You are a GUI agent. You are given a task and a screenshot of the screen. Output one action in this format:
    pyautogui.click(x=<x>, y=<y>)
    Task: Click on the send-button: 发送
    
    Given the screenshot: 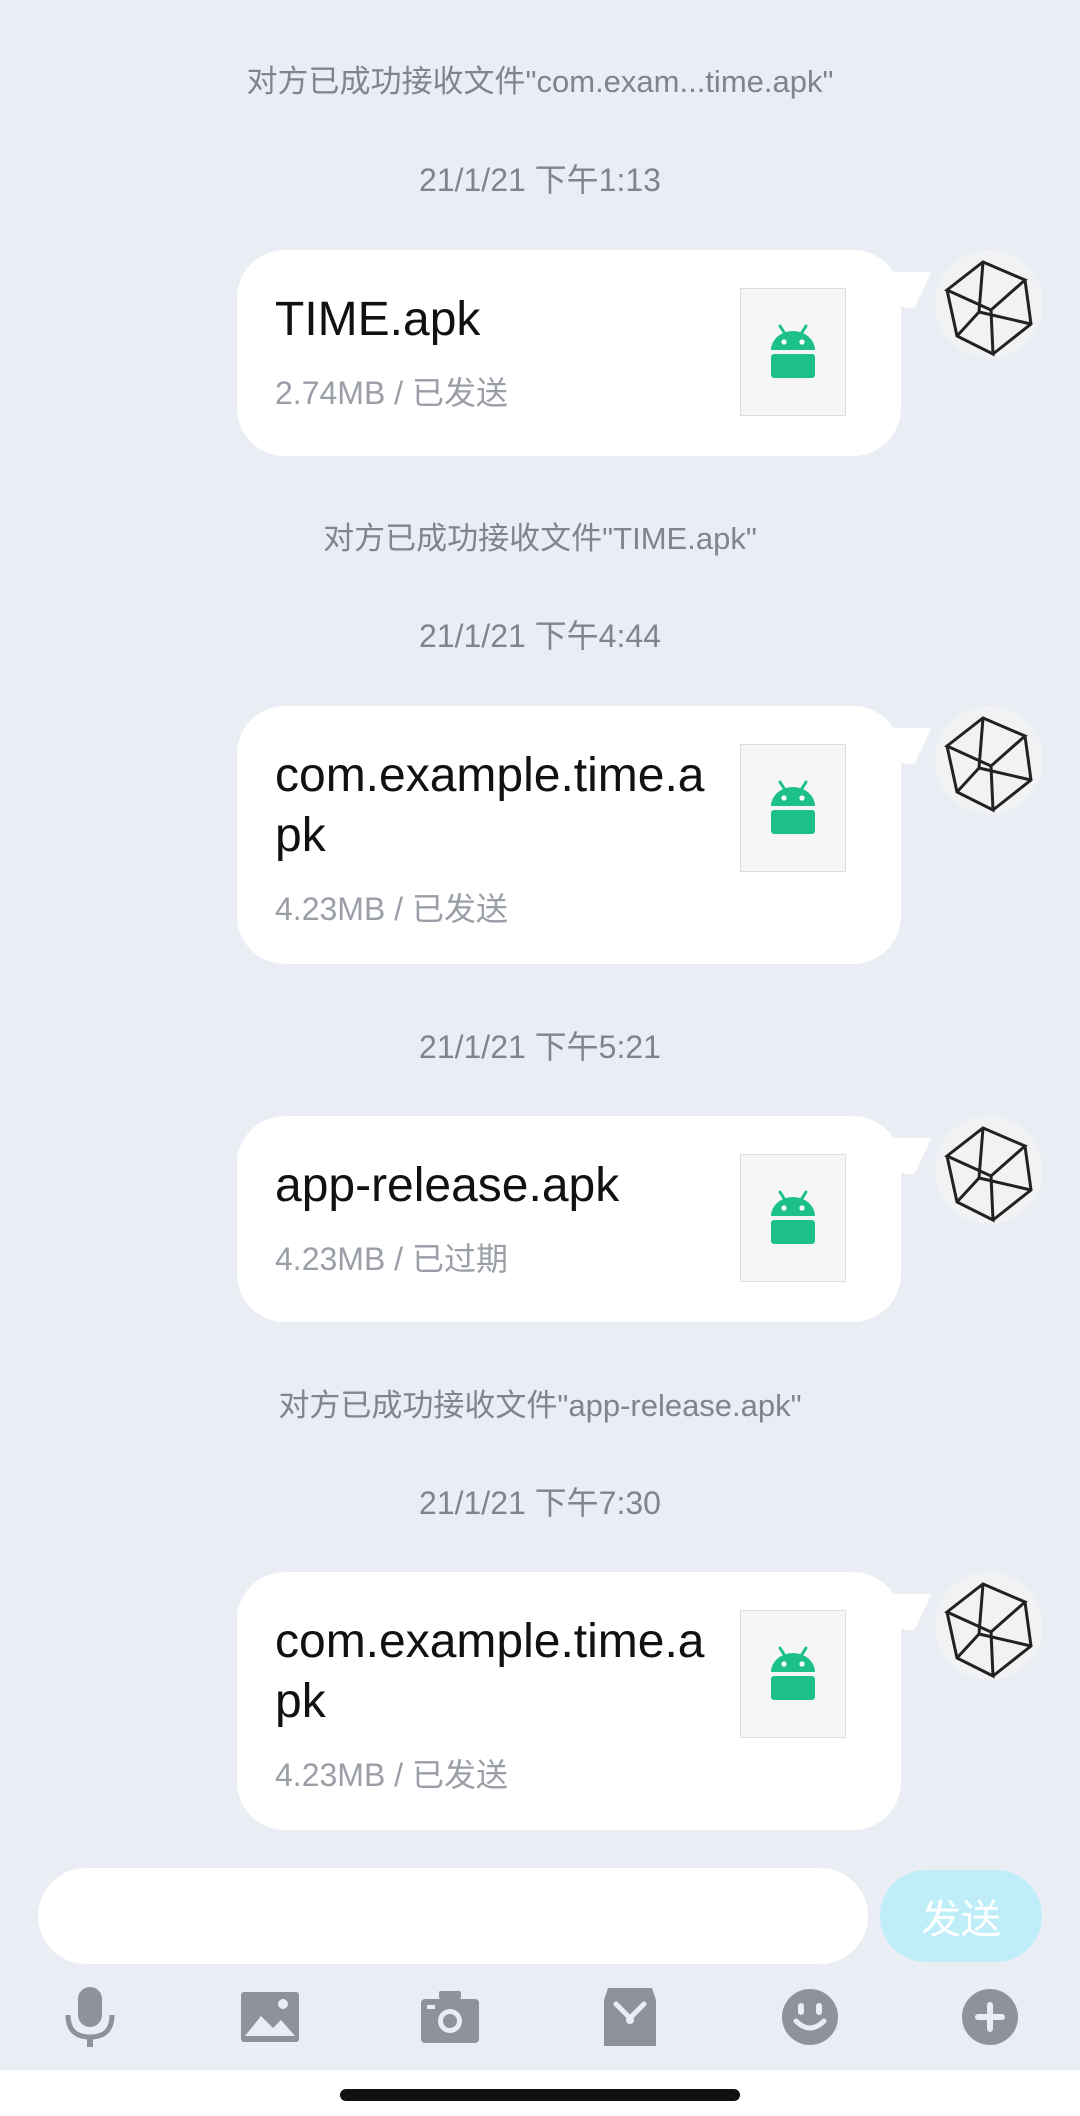 What is the action you would take?
    pyautogui.click(x=961, y=1916)
    